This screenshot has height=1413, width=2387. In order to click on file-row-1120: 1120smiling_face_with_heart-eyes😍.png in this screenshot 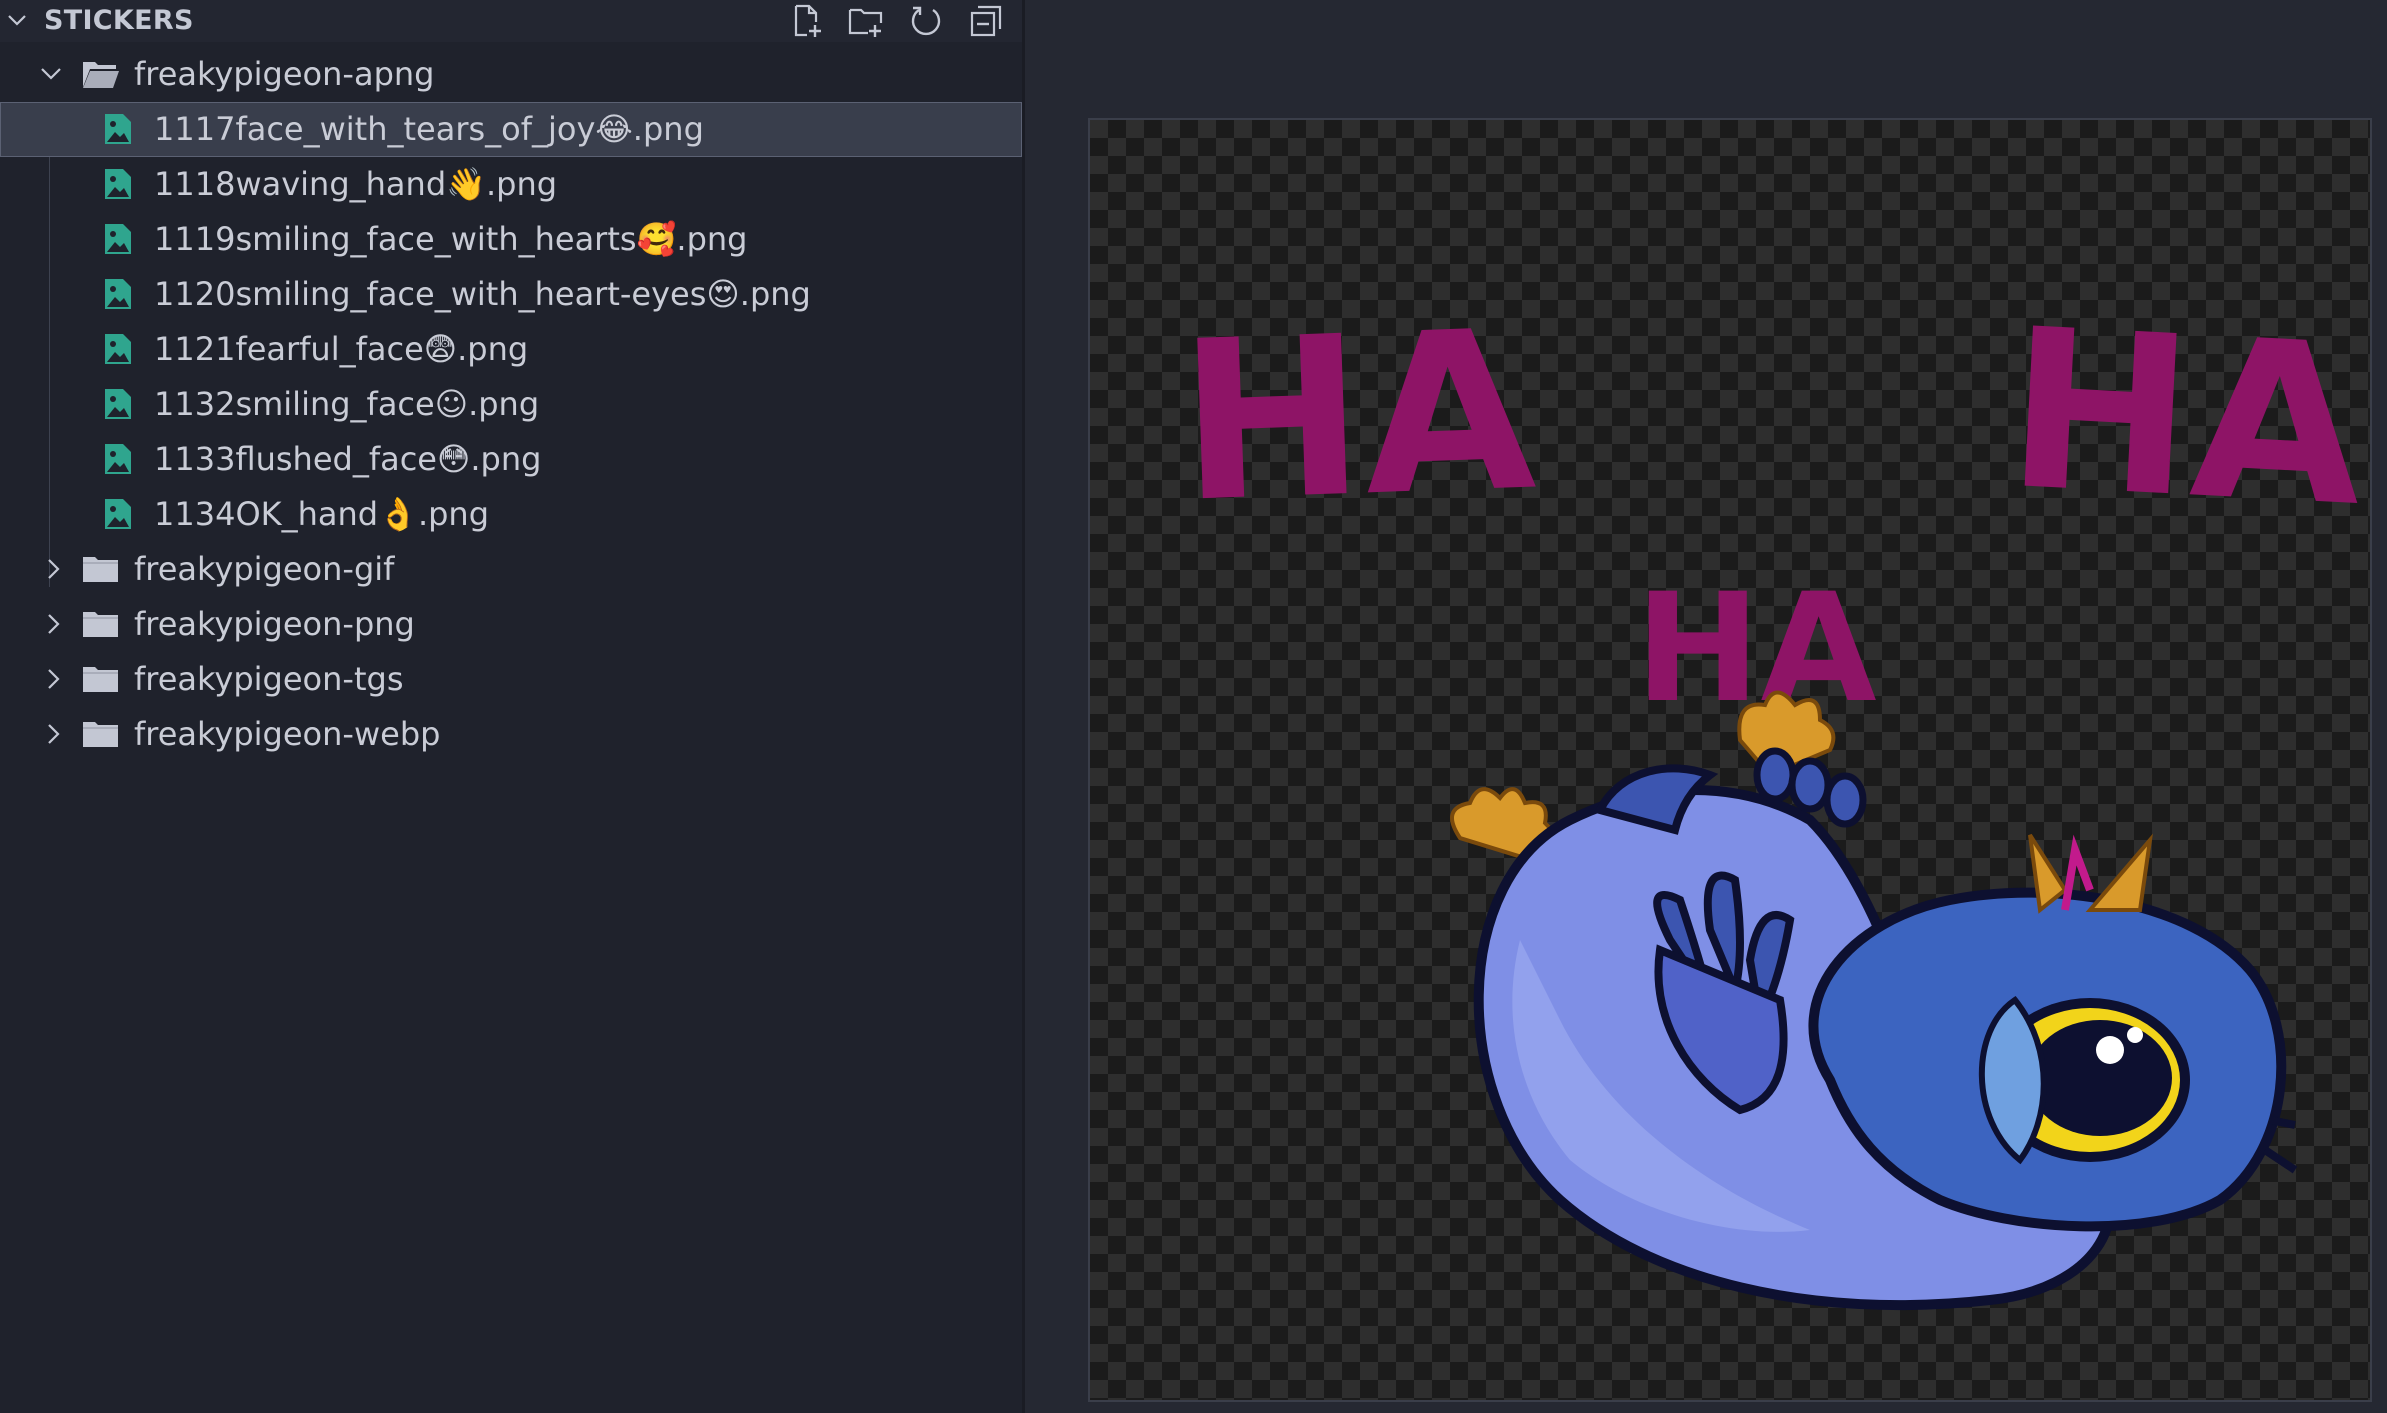, I will do `click(511, 294)`.